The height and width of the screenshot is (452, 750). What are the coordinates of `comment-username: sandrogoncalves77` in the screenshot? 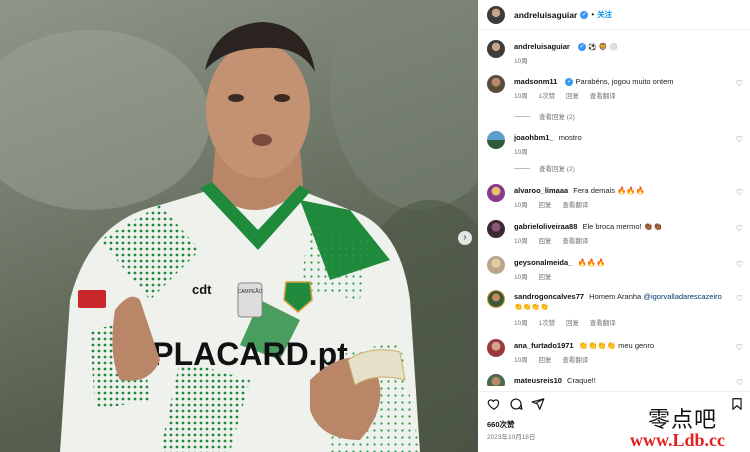 It's located at (549, 296).